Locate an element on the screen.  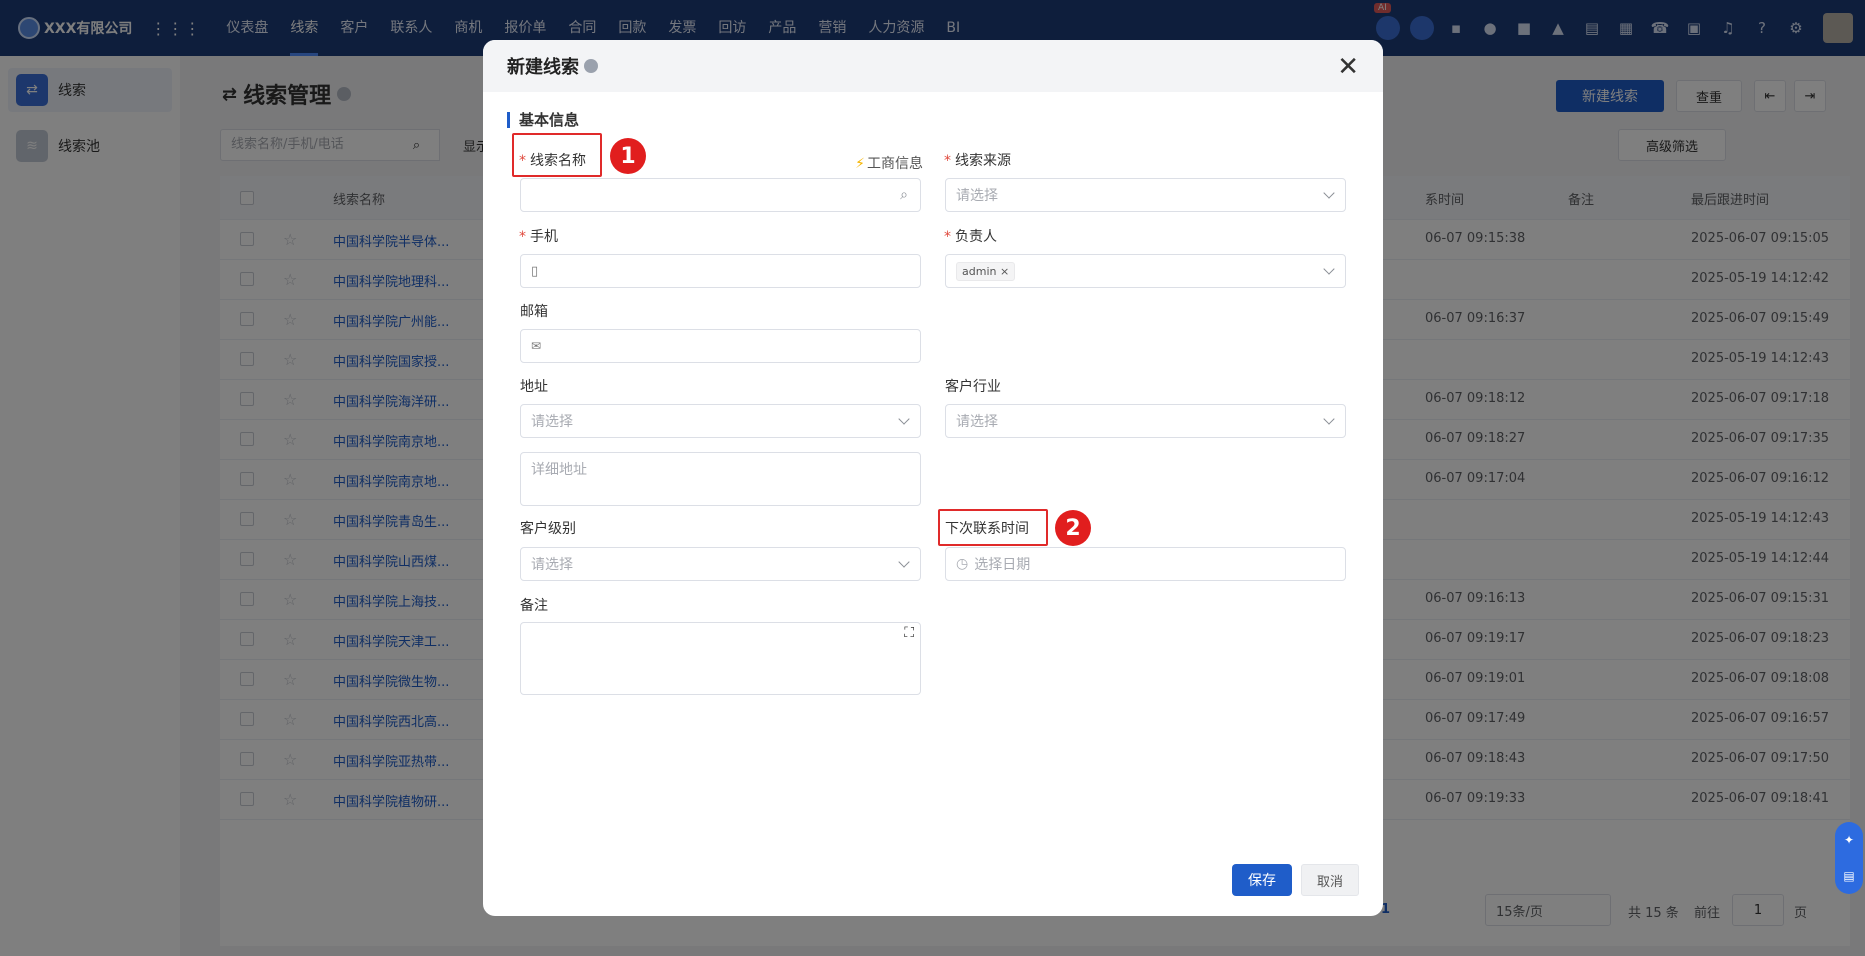
clock-icon: ◷ is located at coordinates (962, 564).